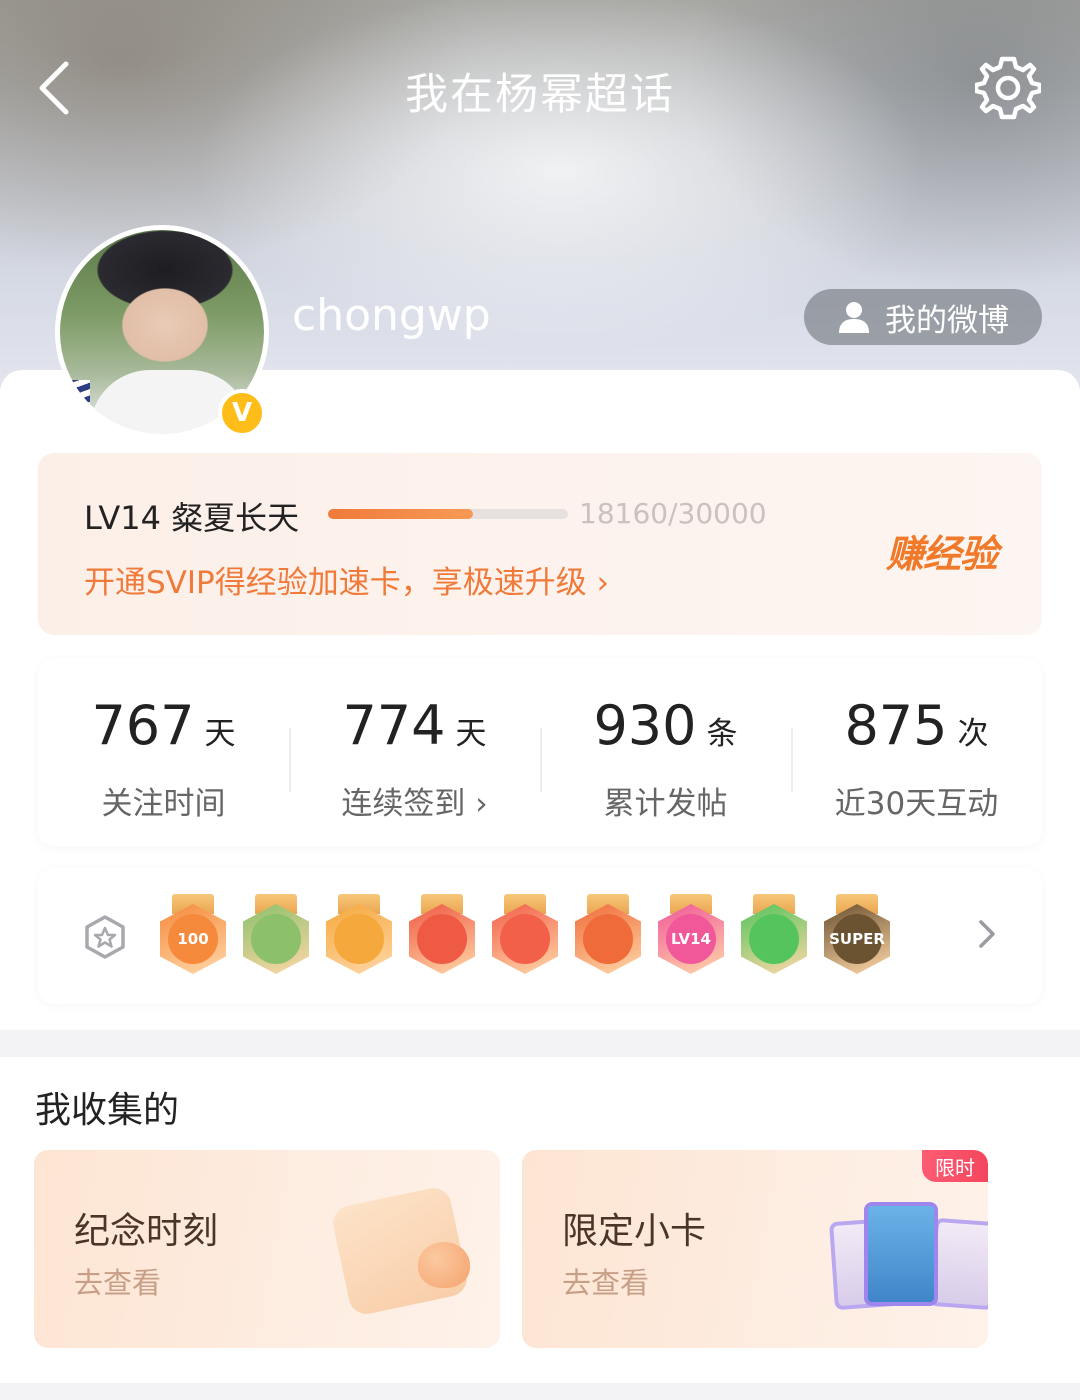  What do you see at coordinates (346, 579) in the screenshot?
I see `svip-link: 开通SVIP得经验加速卡，享极速升级 ›` at bounding box center [346, 579].